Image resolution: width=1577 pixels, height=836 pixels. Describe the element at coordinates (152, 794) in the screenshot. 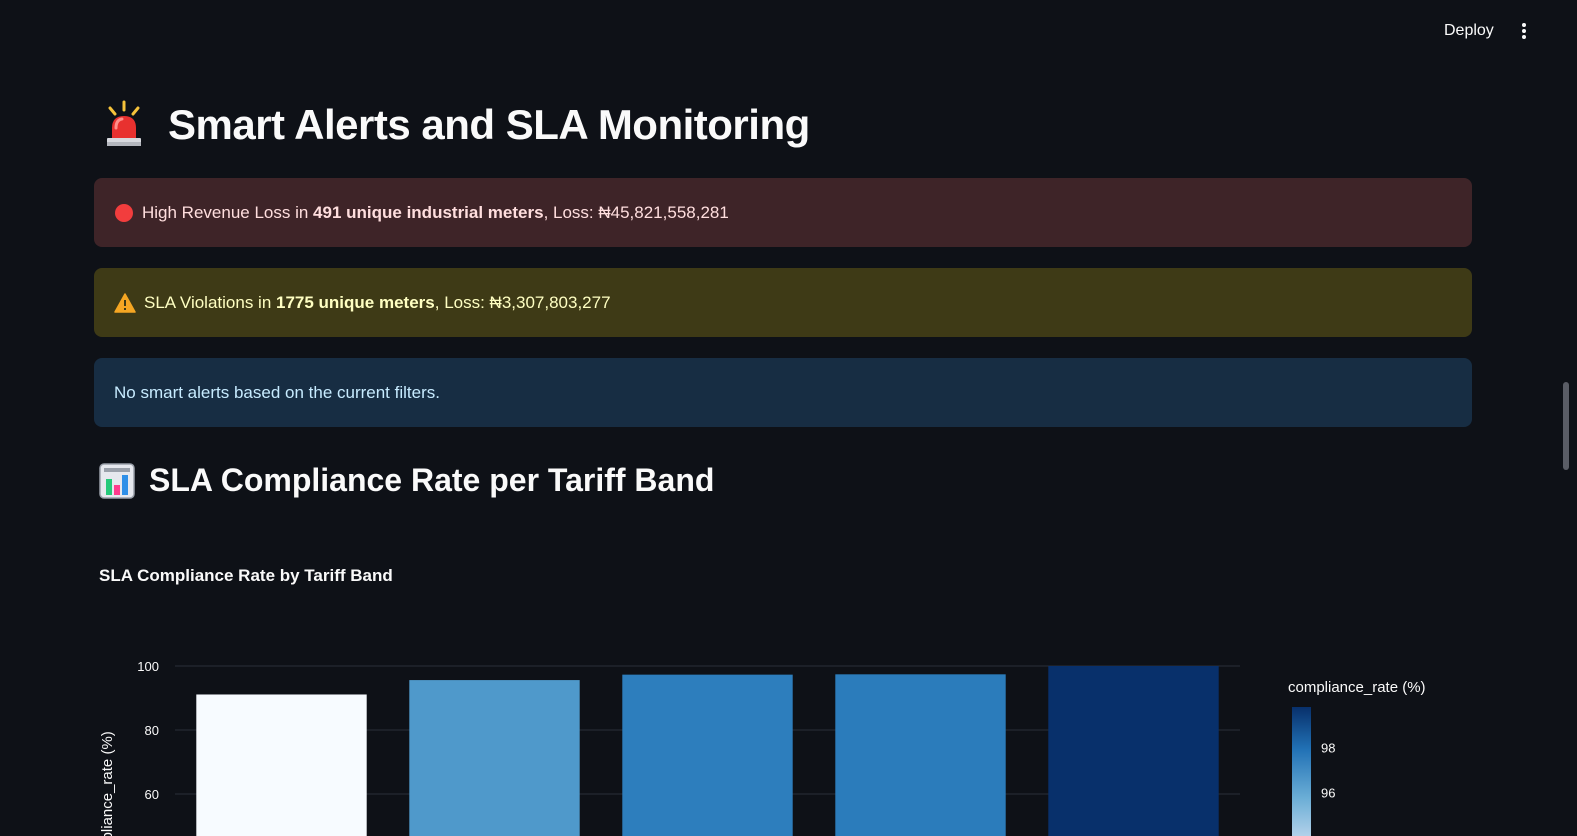

I see `y-tick-label: 60` at that location.